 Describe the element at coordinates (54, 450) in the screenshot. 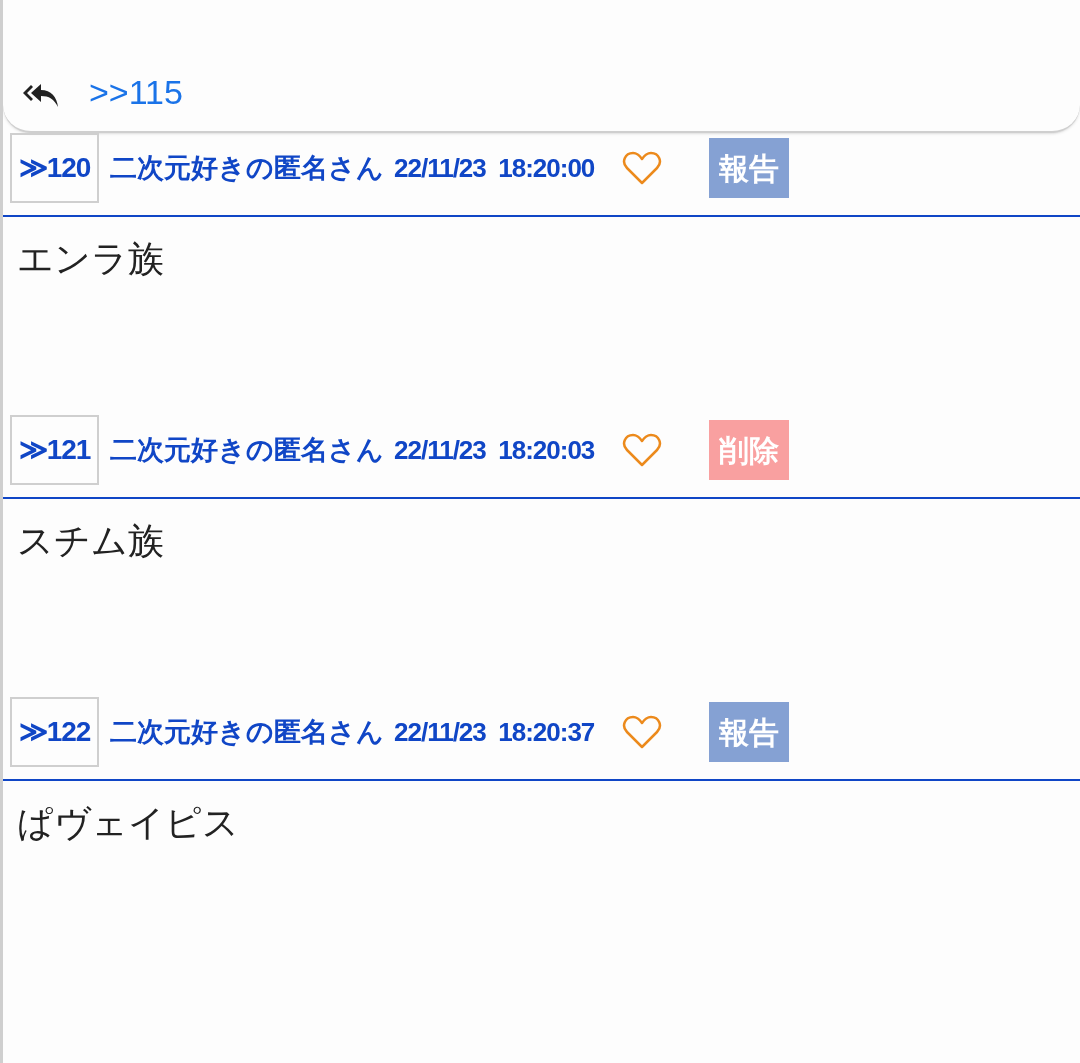

I see `post-number-link: ≫121` at that location.